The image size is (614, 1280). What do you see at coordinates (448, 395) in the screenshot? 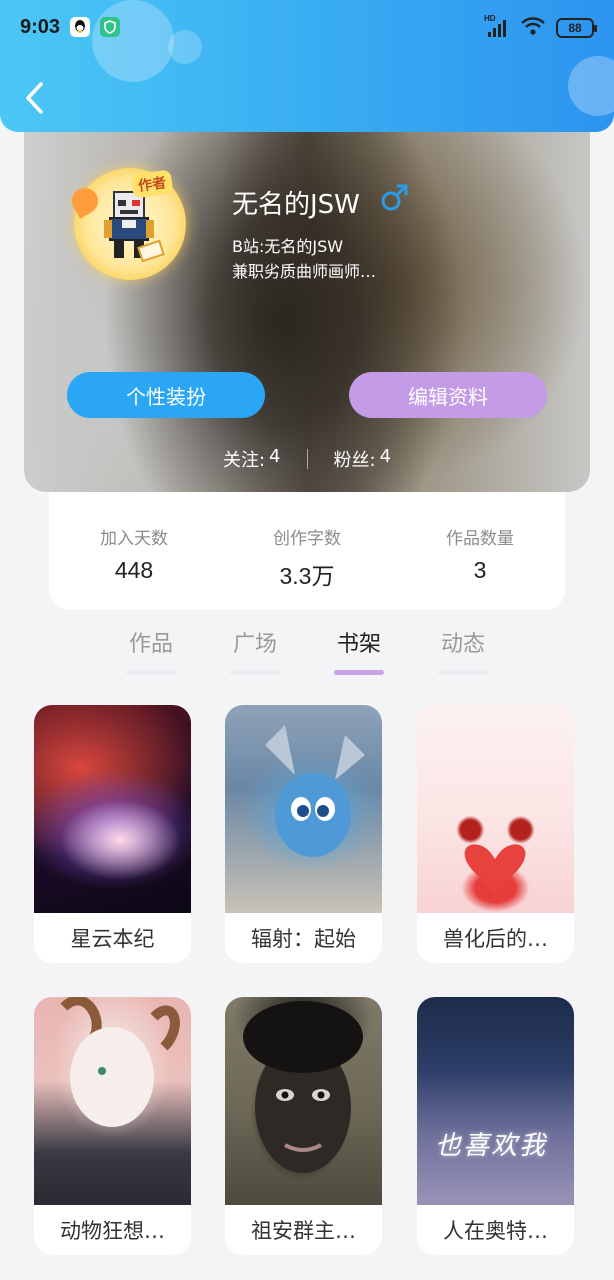
I see `edit-profile-button: 编辑资料` at bounding box center [448, 395].